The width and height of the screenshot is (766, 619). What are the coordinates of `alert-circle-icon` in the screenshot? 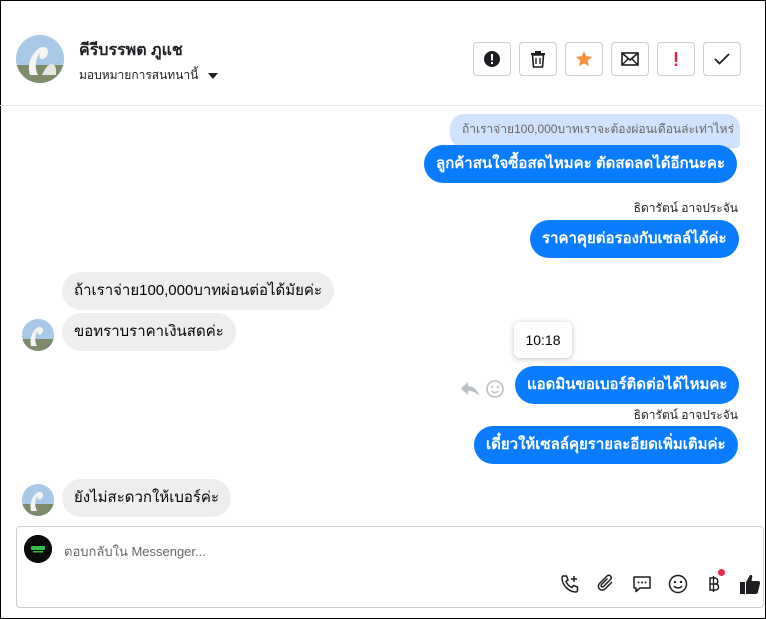 It's located at (492, 59).